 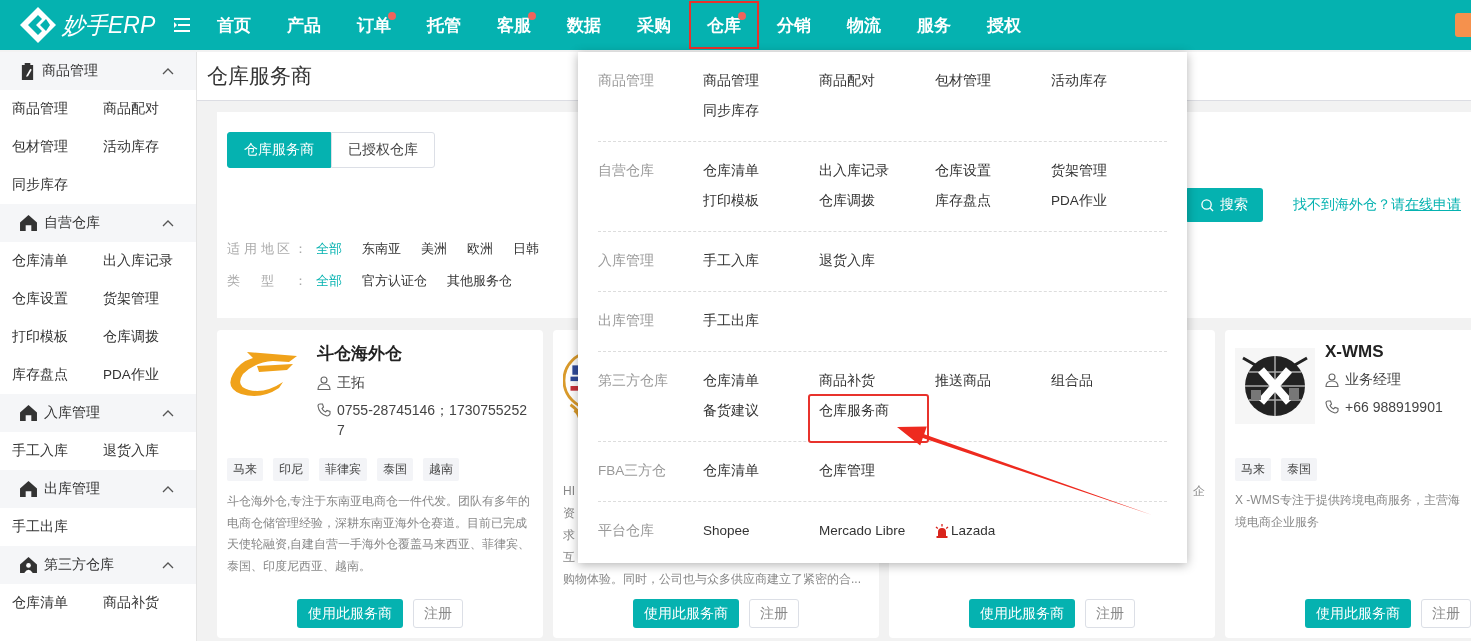 I want to click on page-title: 仓库服务商, so click(x=259, y=76).